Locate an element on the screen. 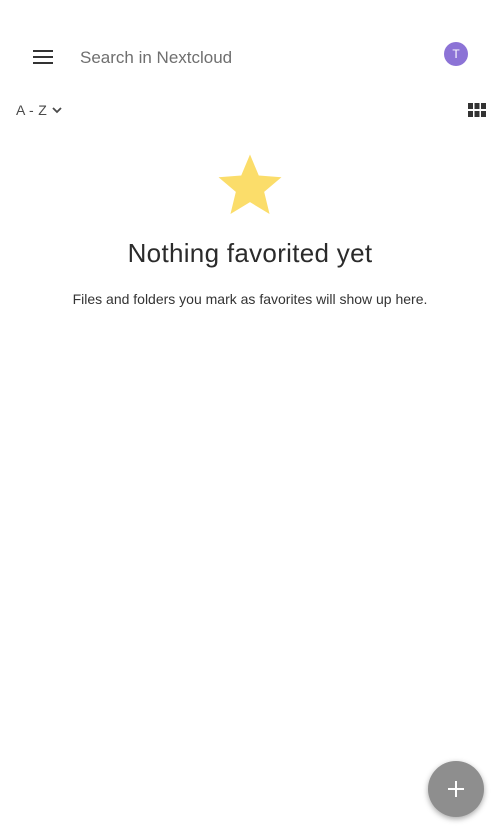 The image size is (500, 833). user-avatar: T is located at coordinates (456, 54).